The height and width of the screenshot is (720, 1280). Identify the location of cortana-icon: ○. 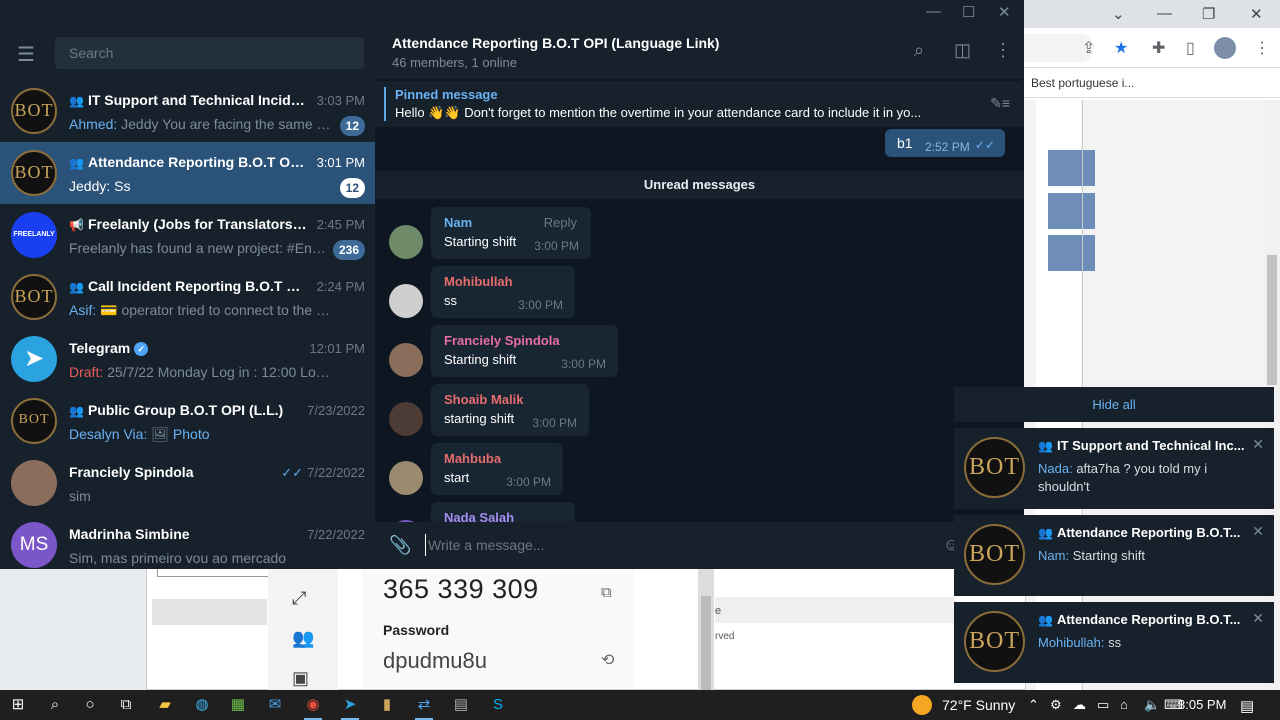
(90, 705).